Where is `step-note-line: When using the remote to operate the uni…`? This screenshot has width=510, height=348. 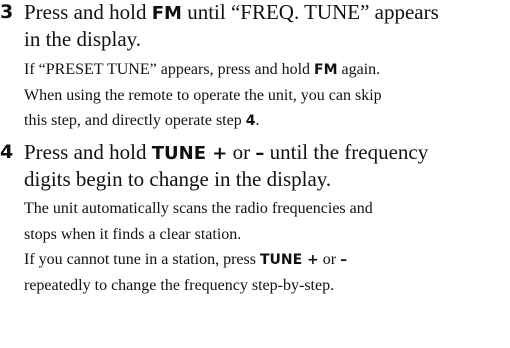 step-note-line: When using the remote to operate the uni… is located at coordinates (203, 95).